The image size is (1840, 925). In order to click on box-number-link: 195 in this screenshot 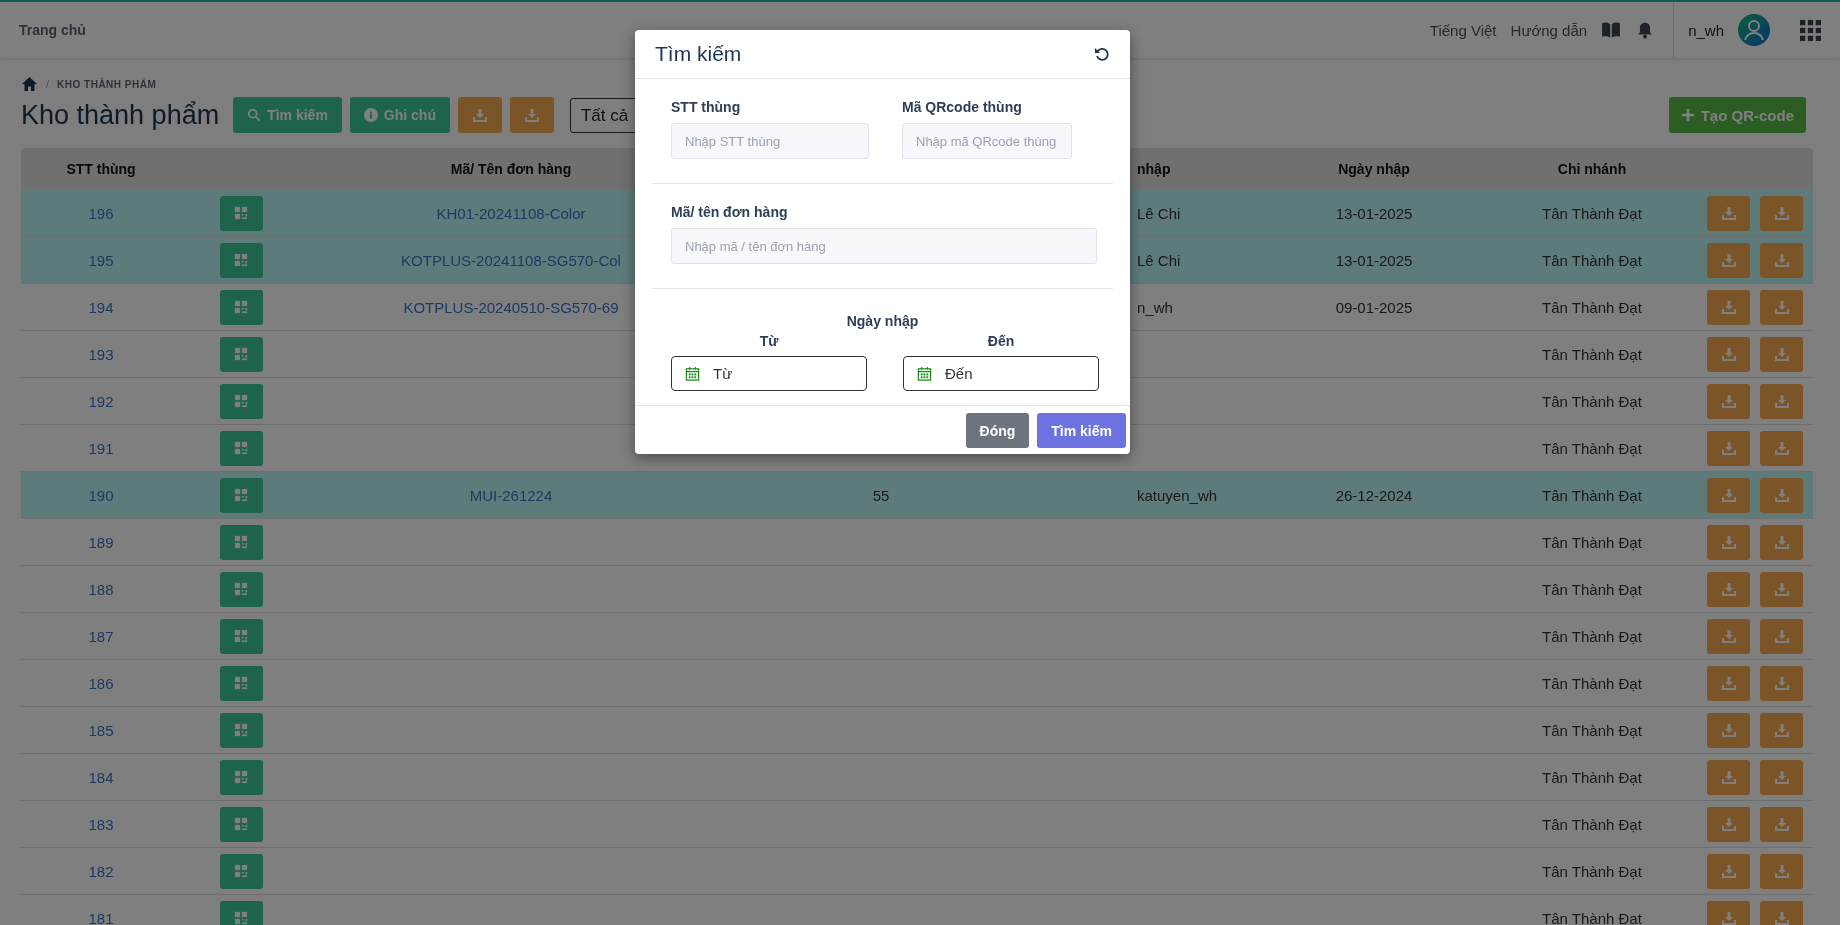, I will do `click(101, 260)`.